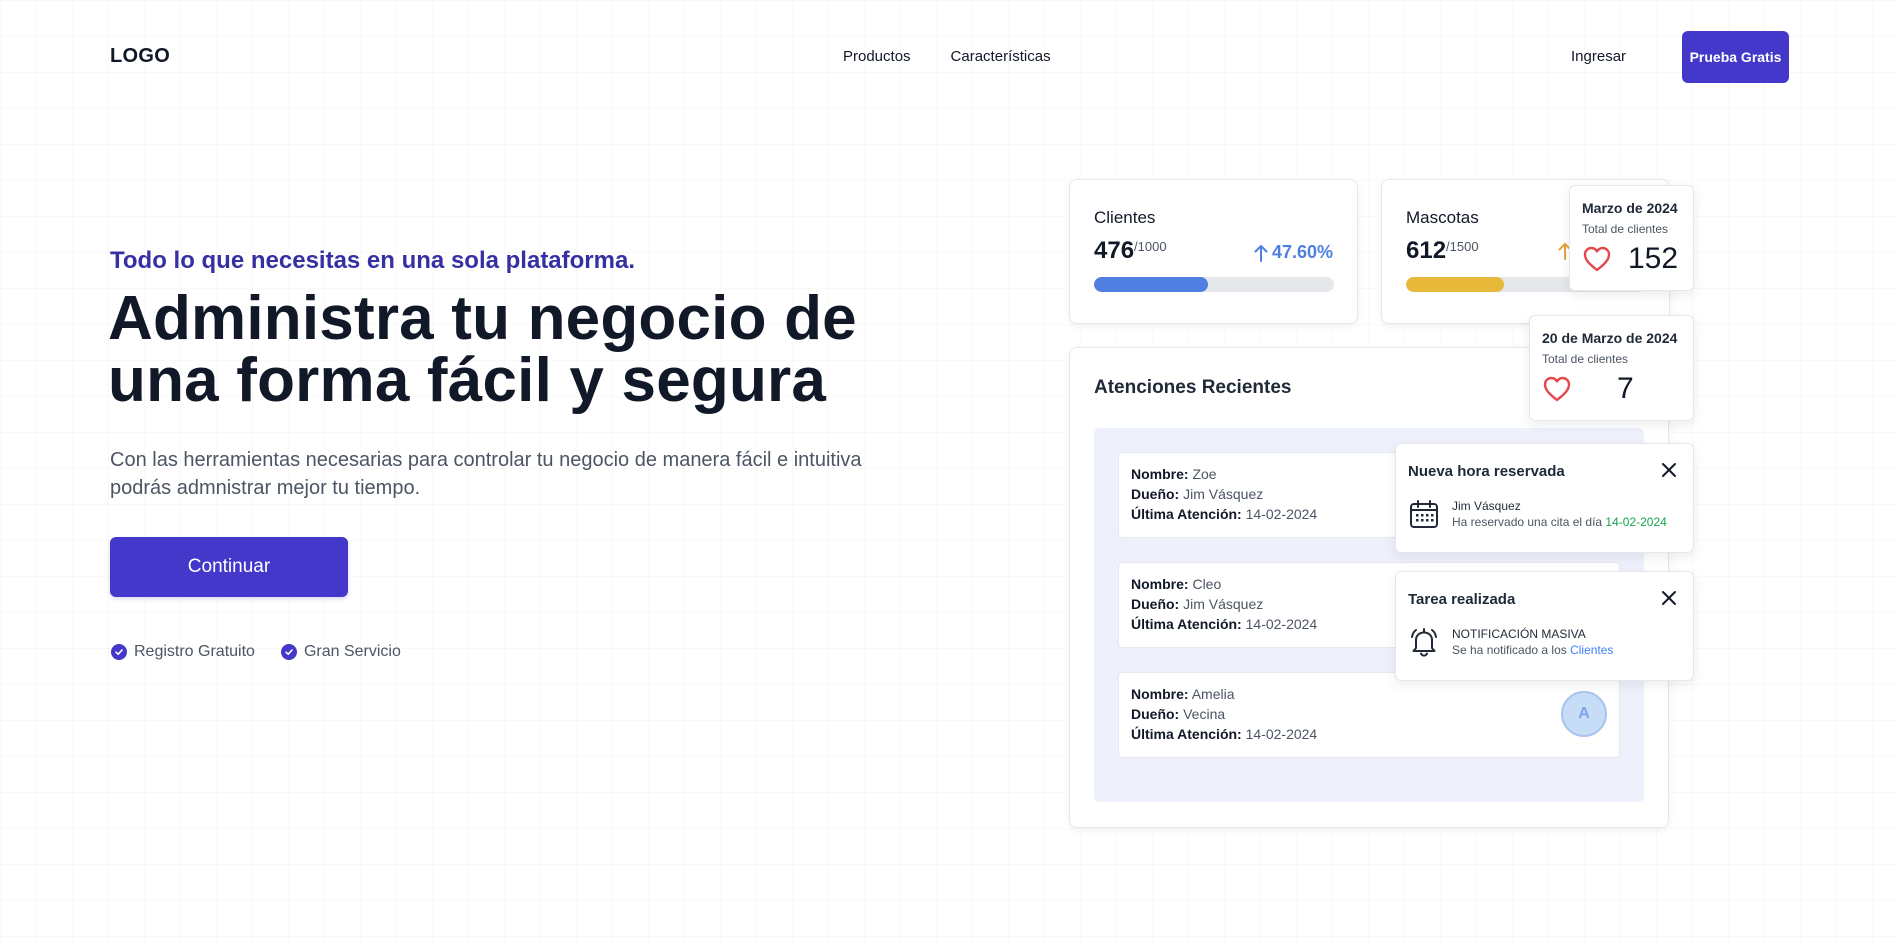 The height and width of the screenshot is (942, 1896). I want to click on notification-title: Nueva hora reservada, so click(1486, 471).